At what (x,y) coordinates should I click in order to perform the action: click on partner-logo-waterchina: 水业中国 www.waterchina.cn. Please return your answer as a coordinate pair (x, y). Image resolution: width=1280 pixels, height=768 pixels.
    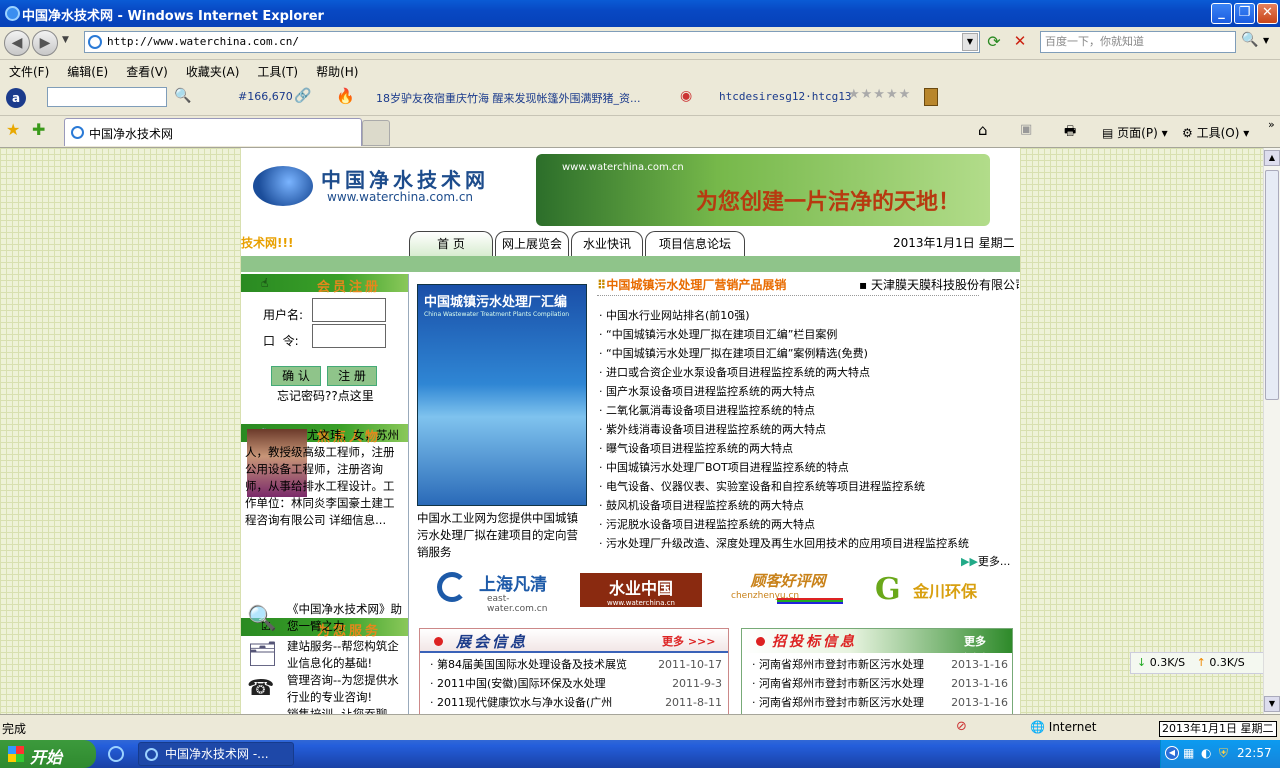
    Looking at the image, I should click on (641, 590).